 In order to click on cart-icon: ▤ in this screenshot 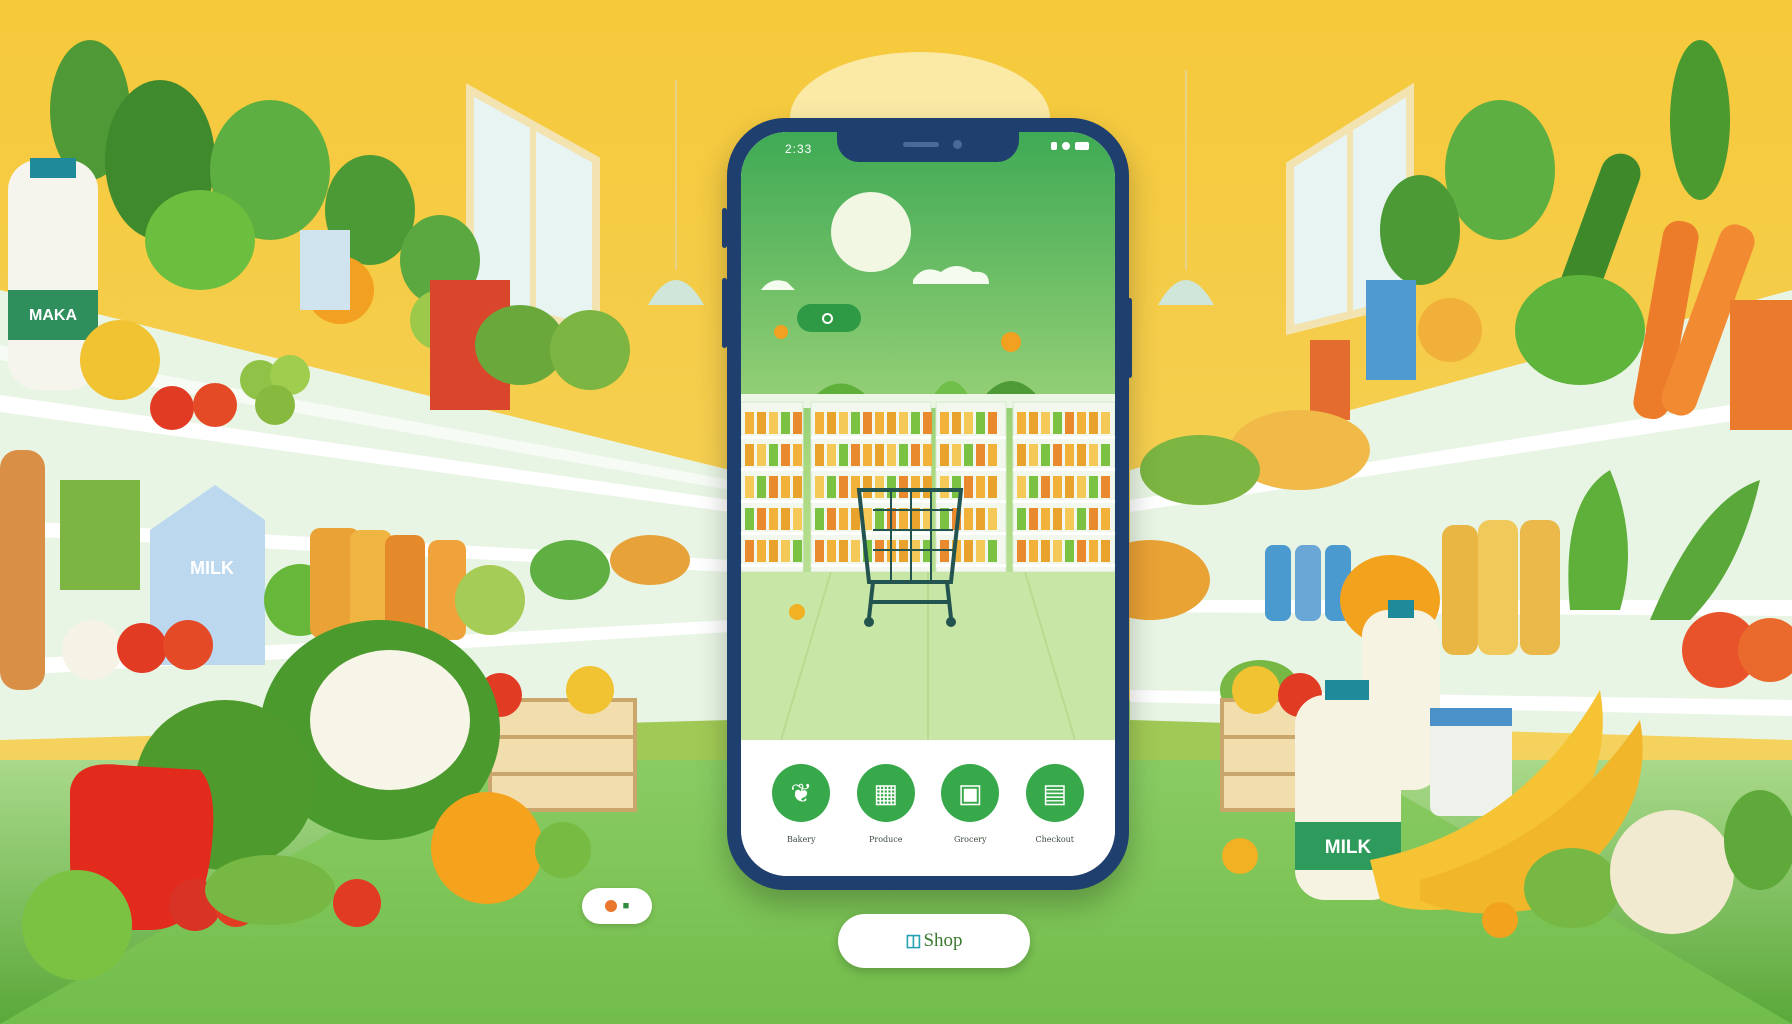, I will do `click(1054, 793)`.